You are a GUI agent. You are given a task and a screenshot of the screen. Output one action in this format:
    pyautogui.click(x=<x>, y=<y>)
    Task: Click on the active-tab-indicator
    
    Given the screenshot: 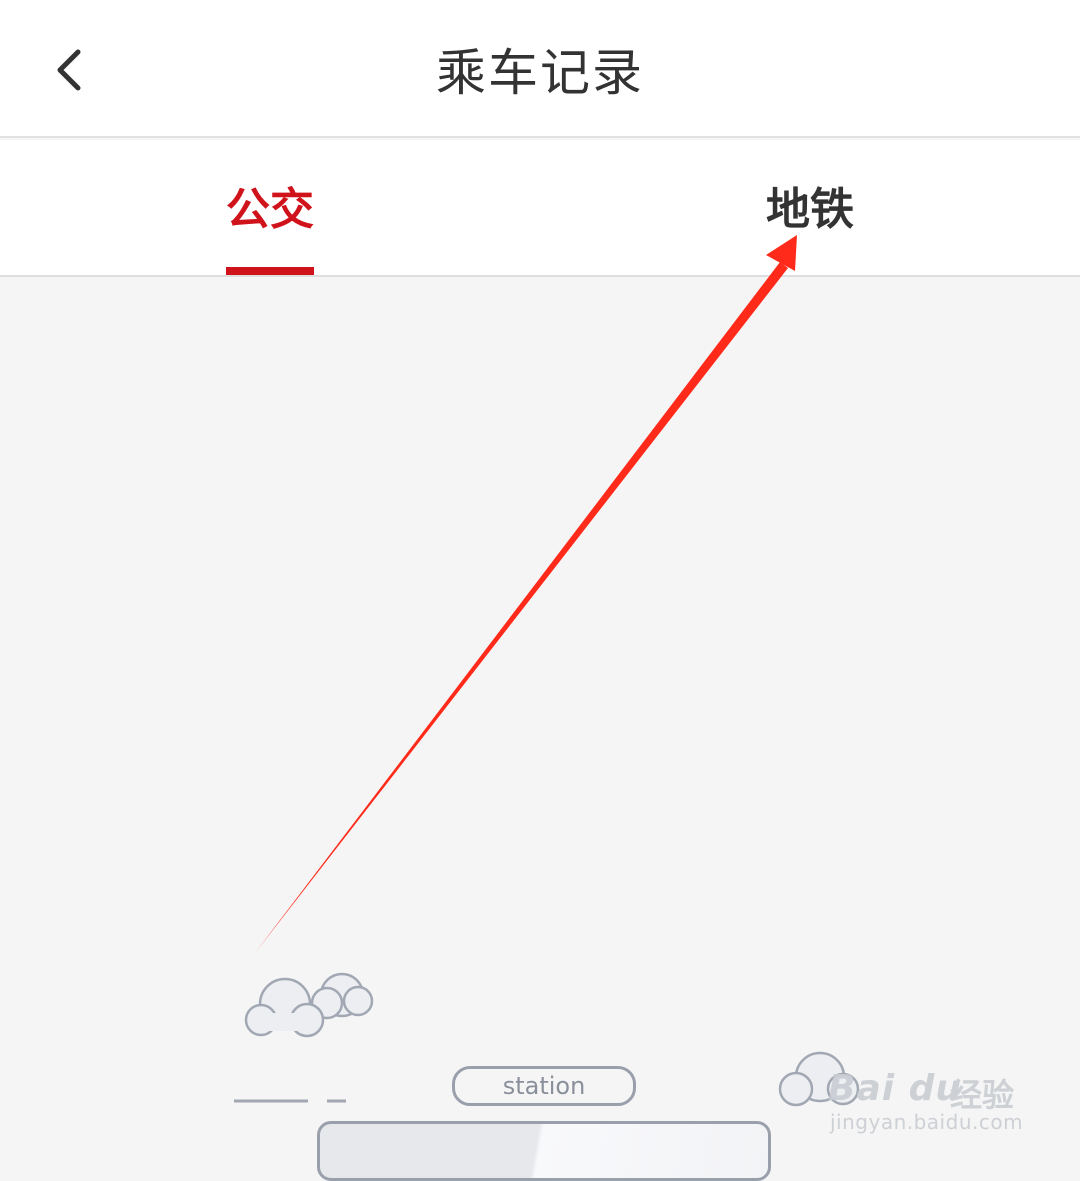 What is the action you would take?
    pyautogui.click(x=270, y=271)
    